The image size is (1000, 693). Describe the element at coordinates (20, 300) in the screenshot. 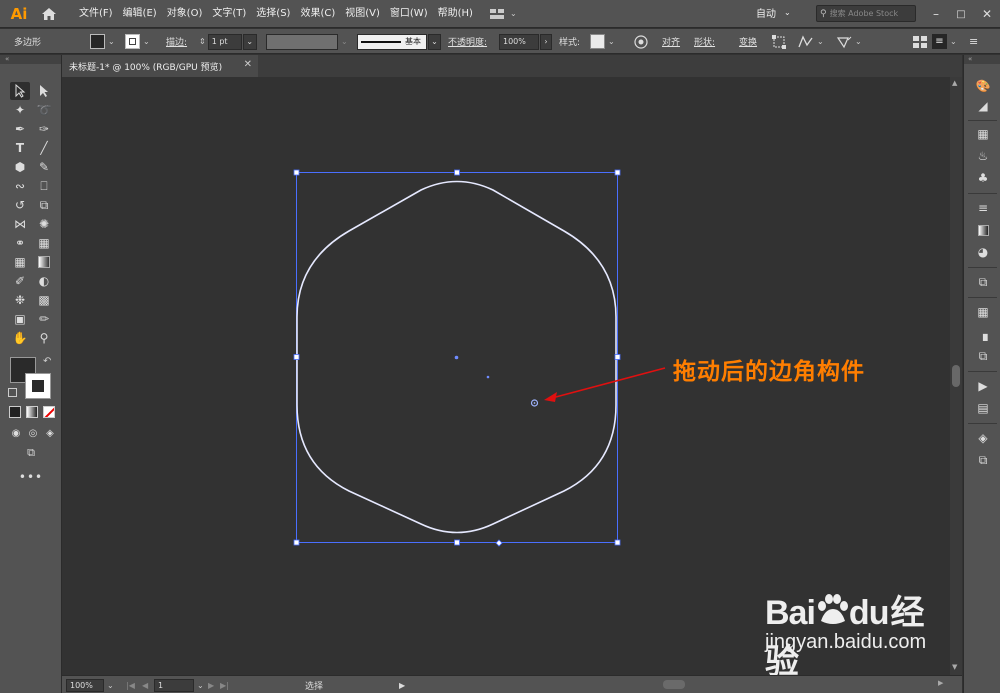

I see `symbol-sprayer-tool-icon: ❉` at that location.